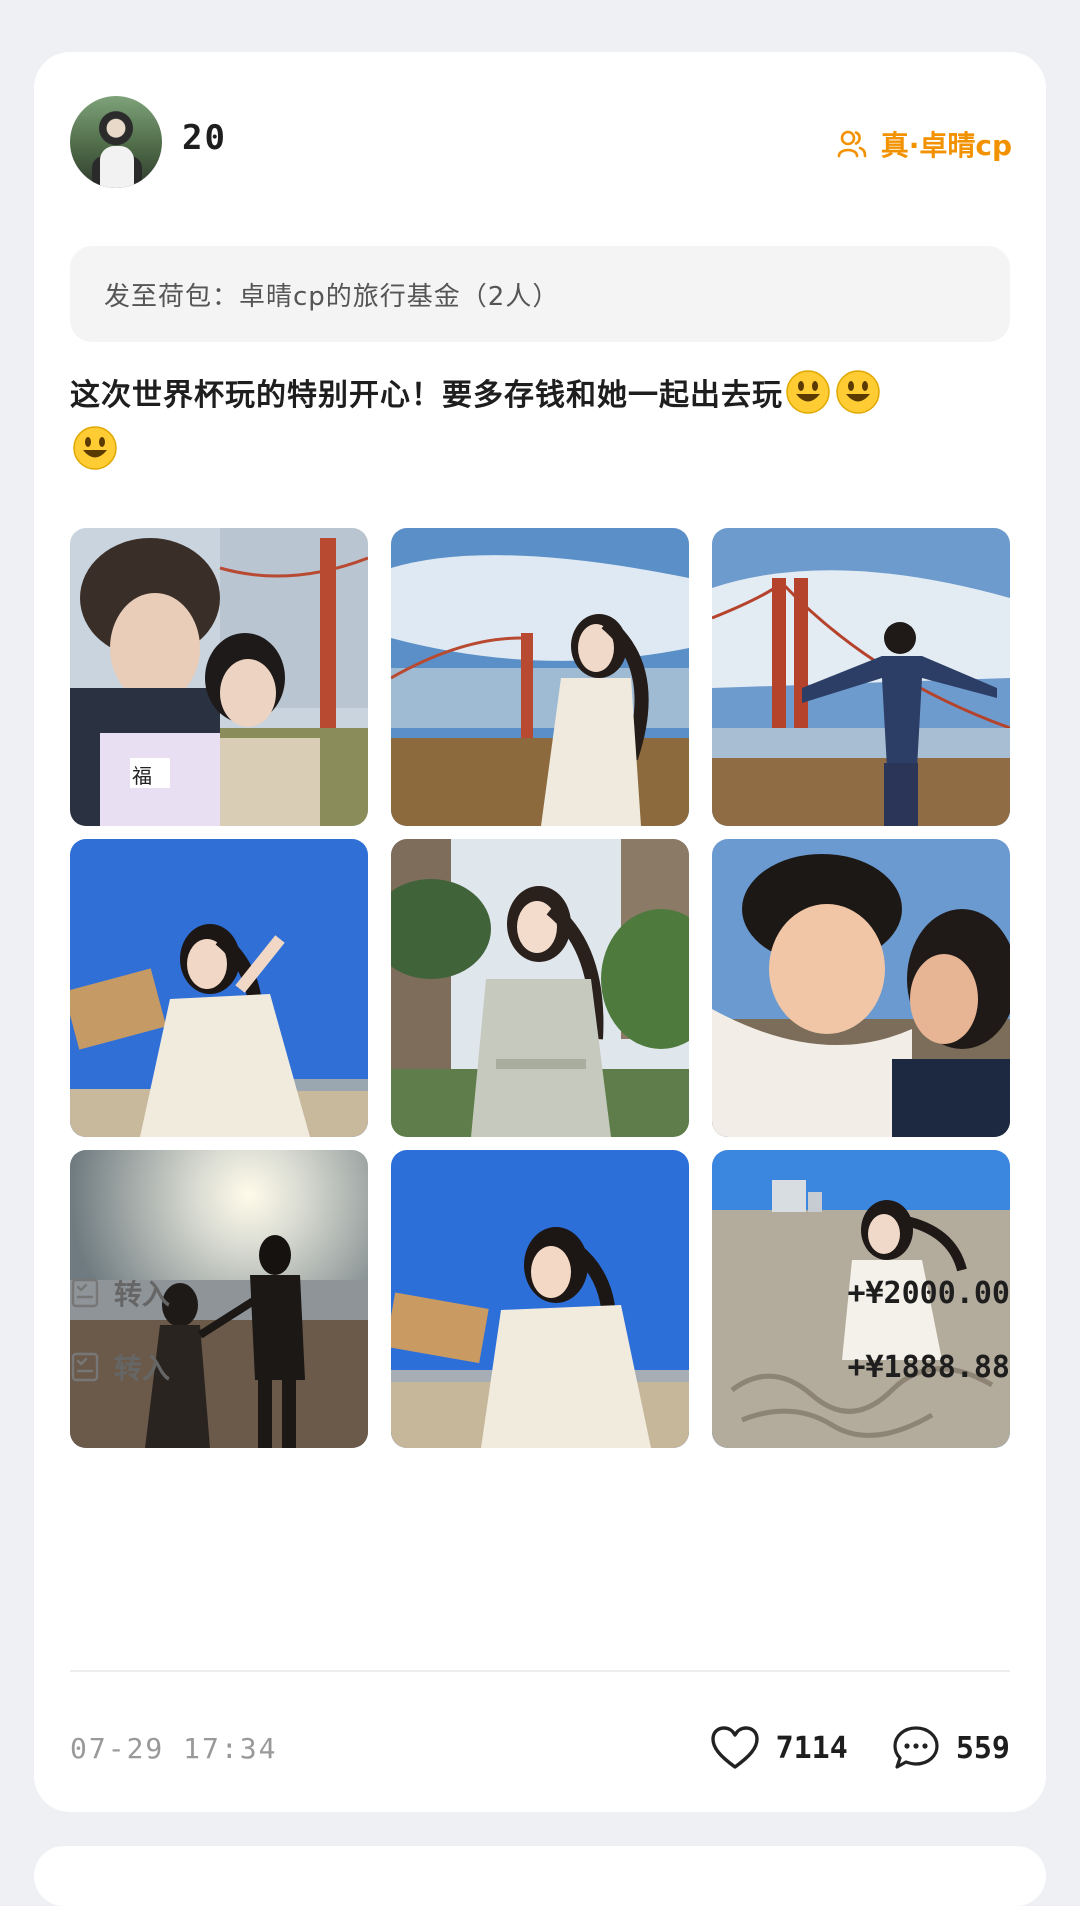 The image size is (1080, 1906). I want to click on transfer-row: 转入 +¥2000.00, so click(540, 1293).